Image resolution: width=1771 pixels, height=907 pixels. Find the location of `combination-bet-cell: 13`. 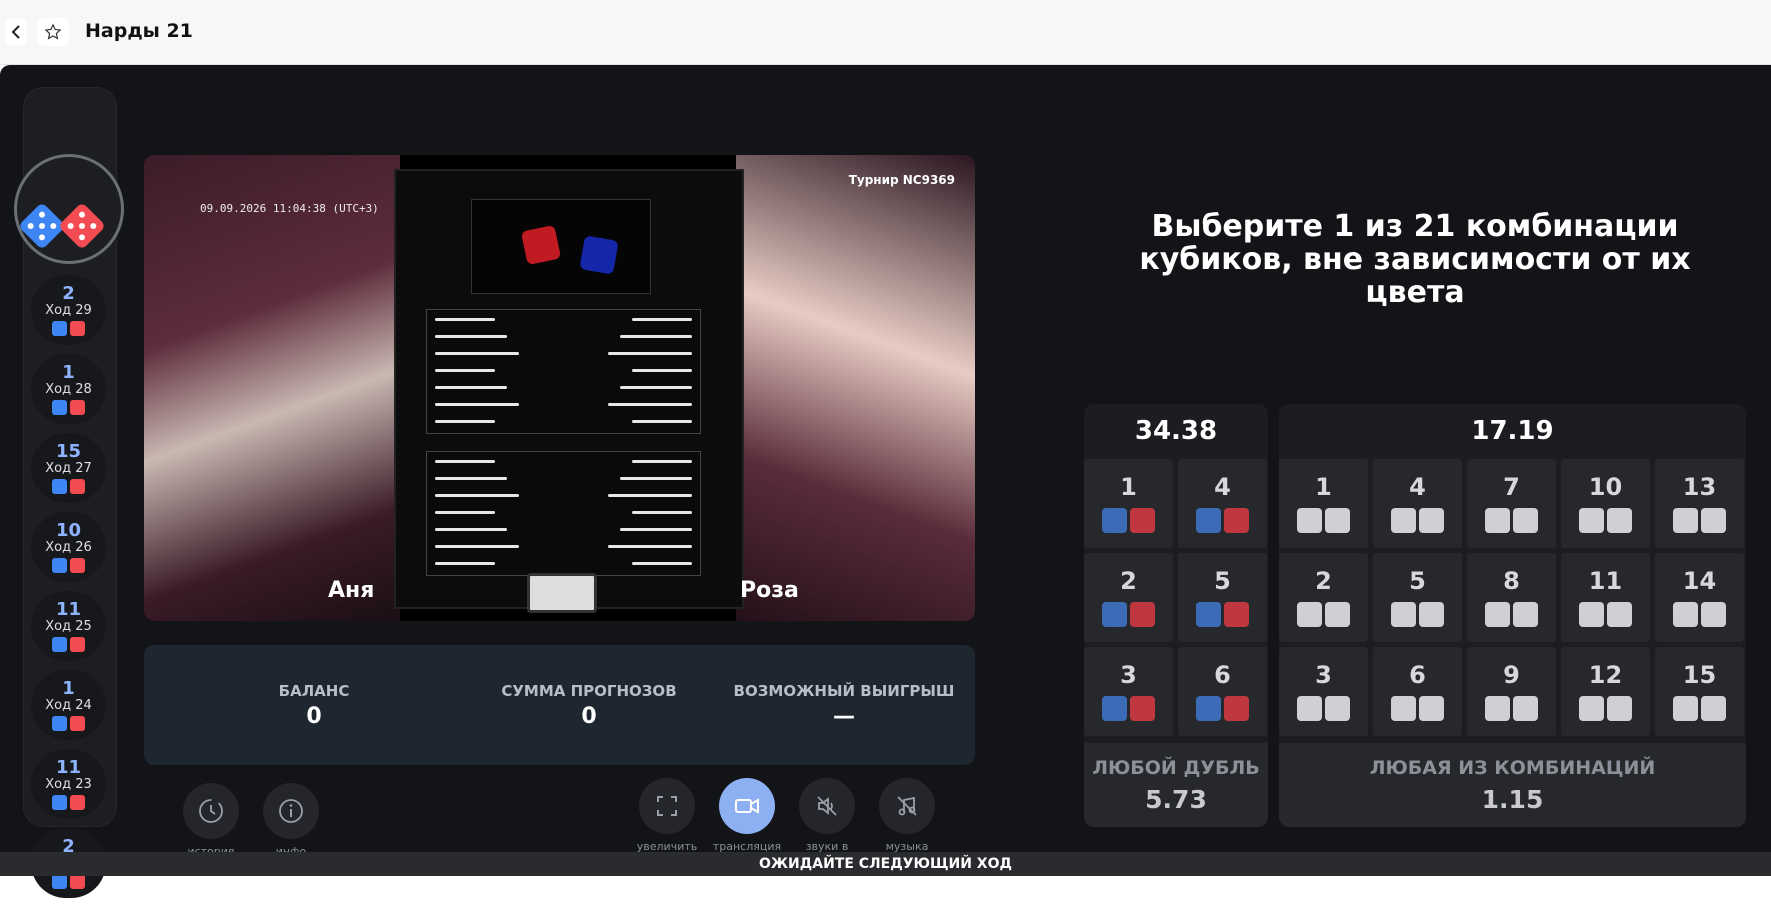

combination-bet-cell: 13 is located at coordinates (1699, 503).